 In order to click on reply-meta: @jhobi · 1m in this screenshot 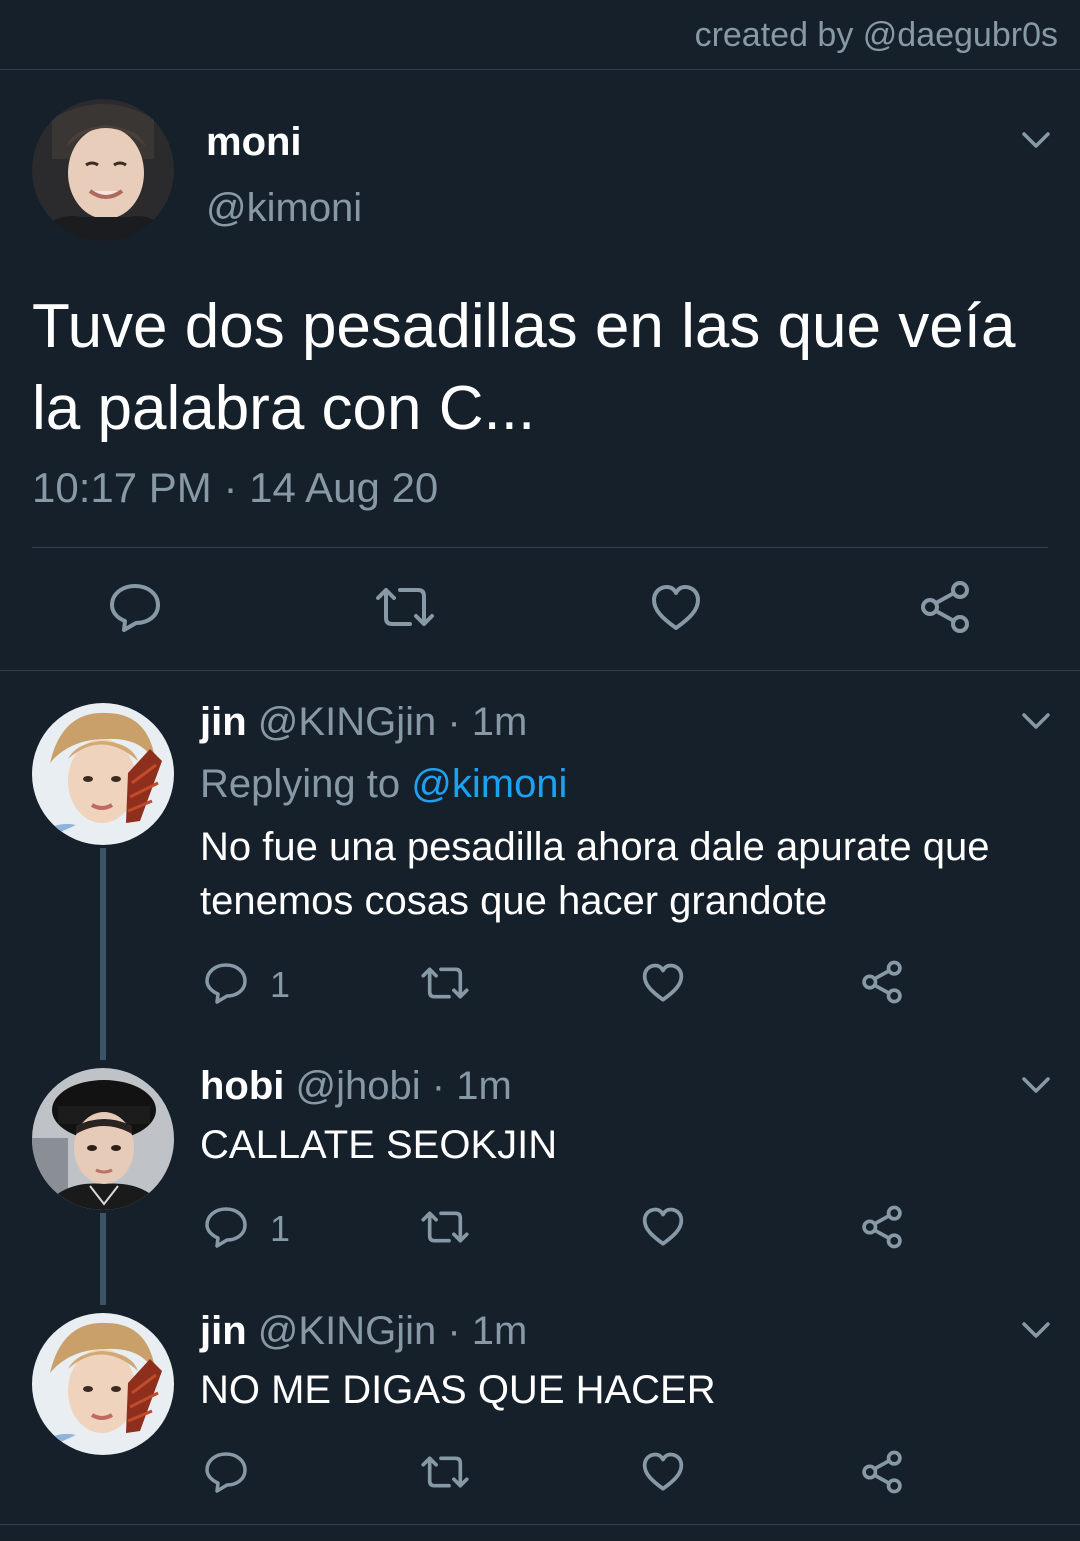, I will do `click(404, 1086)`.